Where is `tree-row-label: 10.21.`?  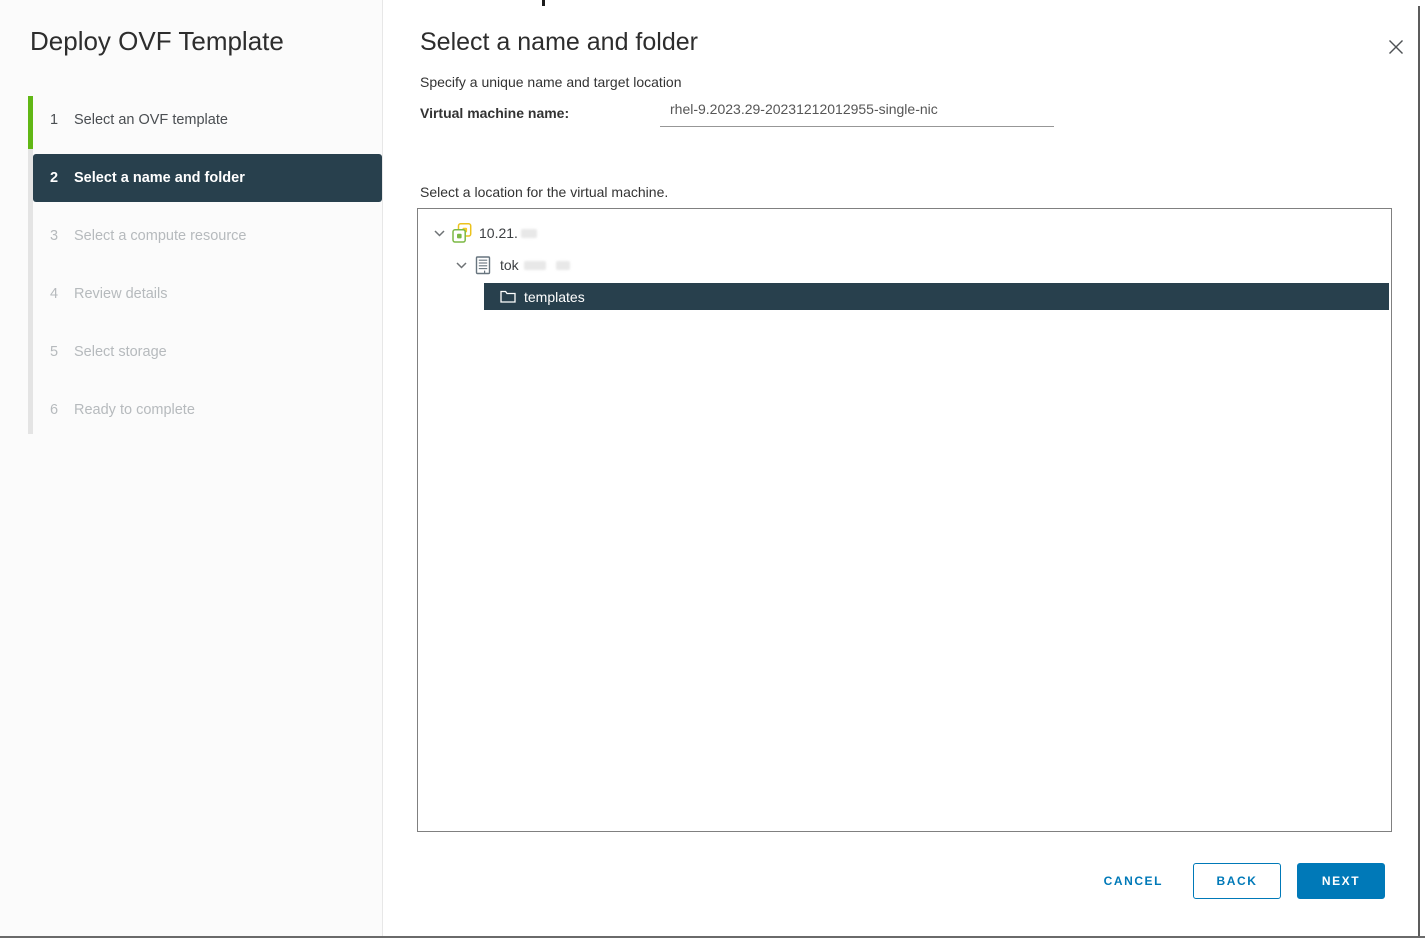 tree-row-label: 10.21. is located at coordinates (498, 233).